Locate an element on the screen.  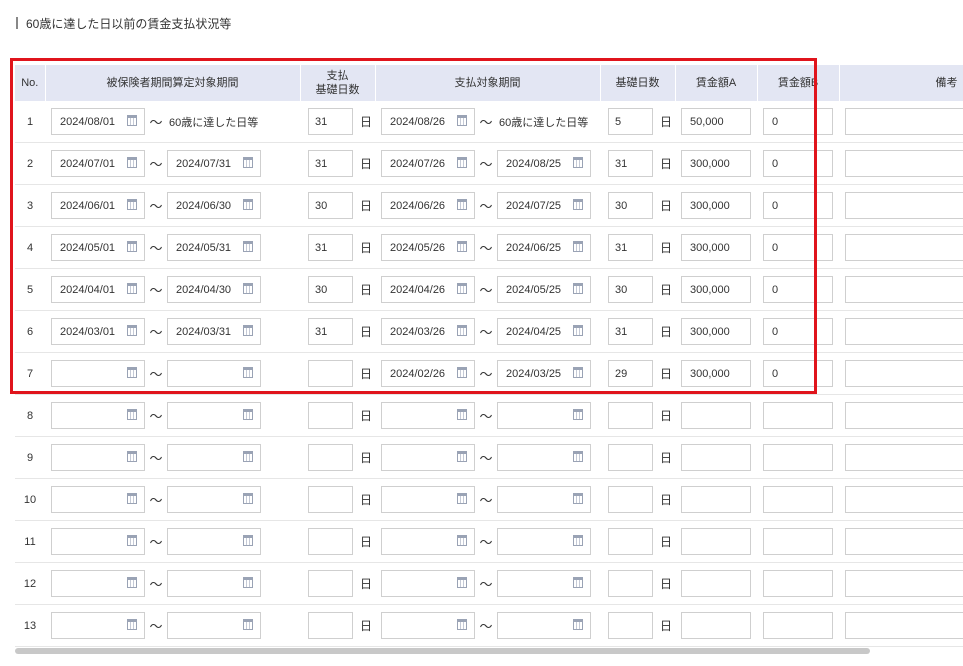
base-days-input: 30 is located at coordinates (630, 205).